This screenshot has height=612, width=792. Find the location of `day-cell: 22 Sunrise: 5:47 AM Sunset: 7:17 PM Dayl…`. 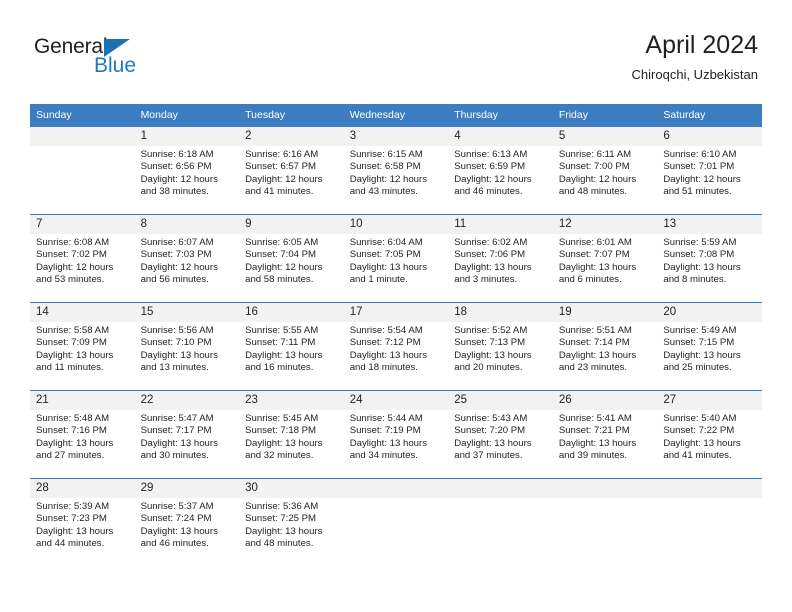

day-cell: 22 Sunrise: 5:47 AM Sunset: 7:17 PM Dayl… is located at coordinates (187, 434).